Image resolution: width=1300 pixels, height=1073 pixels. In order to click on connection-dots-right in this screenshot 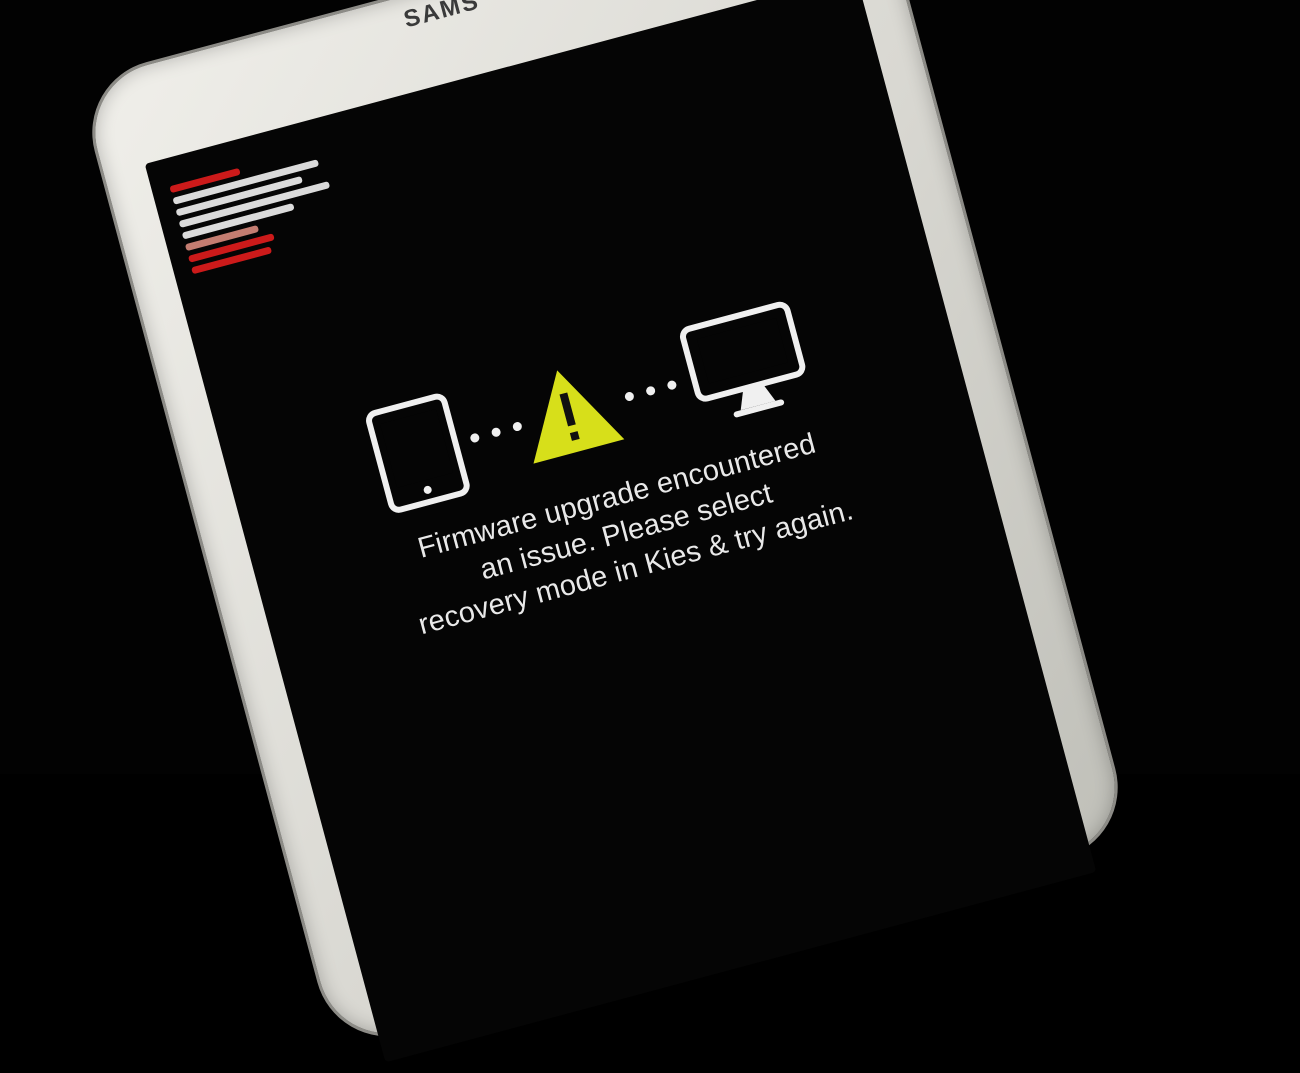, I will do `click(650, 391)`.